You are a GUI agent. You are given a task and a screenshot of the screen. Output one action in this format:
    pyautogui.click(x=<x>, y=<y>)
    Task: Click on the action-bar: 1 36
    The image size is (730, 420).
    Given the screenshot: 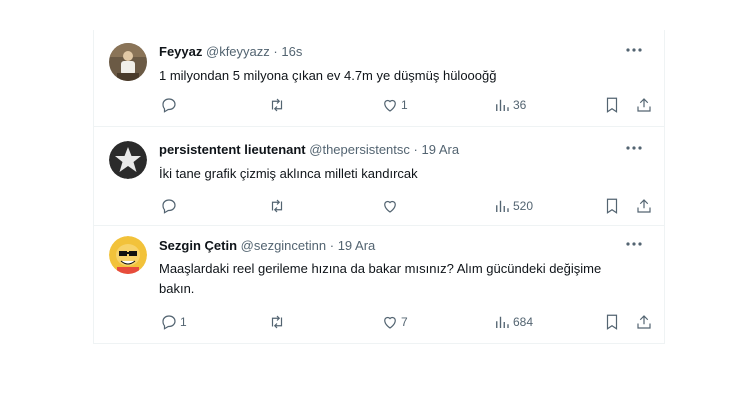 What is the action you would take?
    pyautogui.click(x=407, y=105)
    